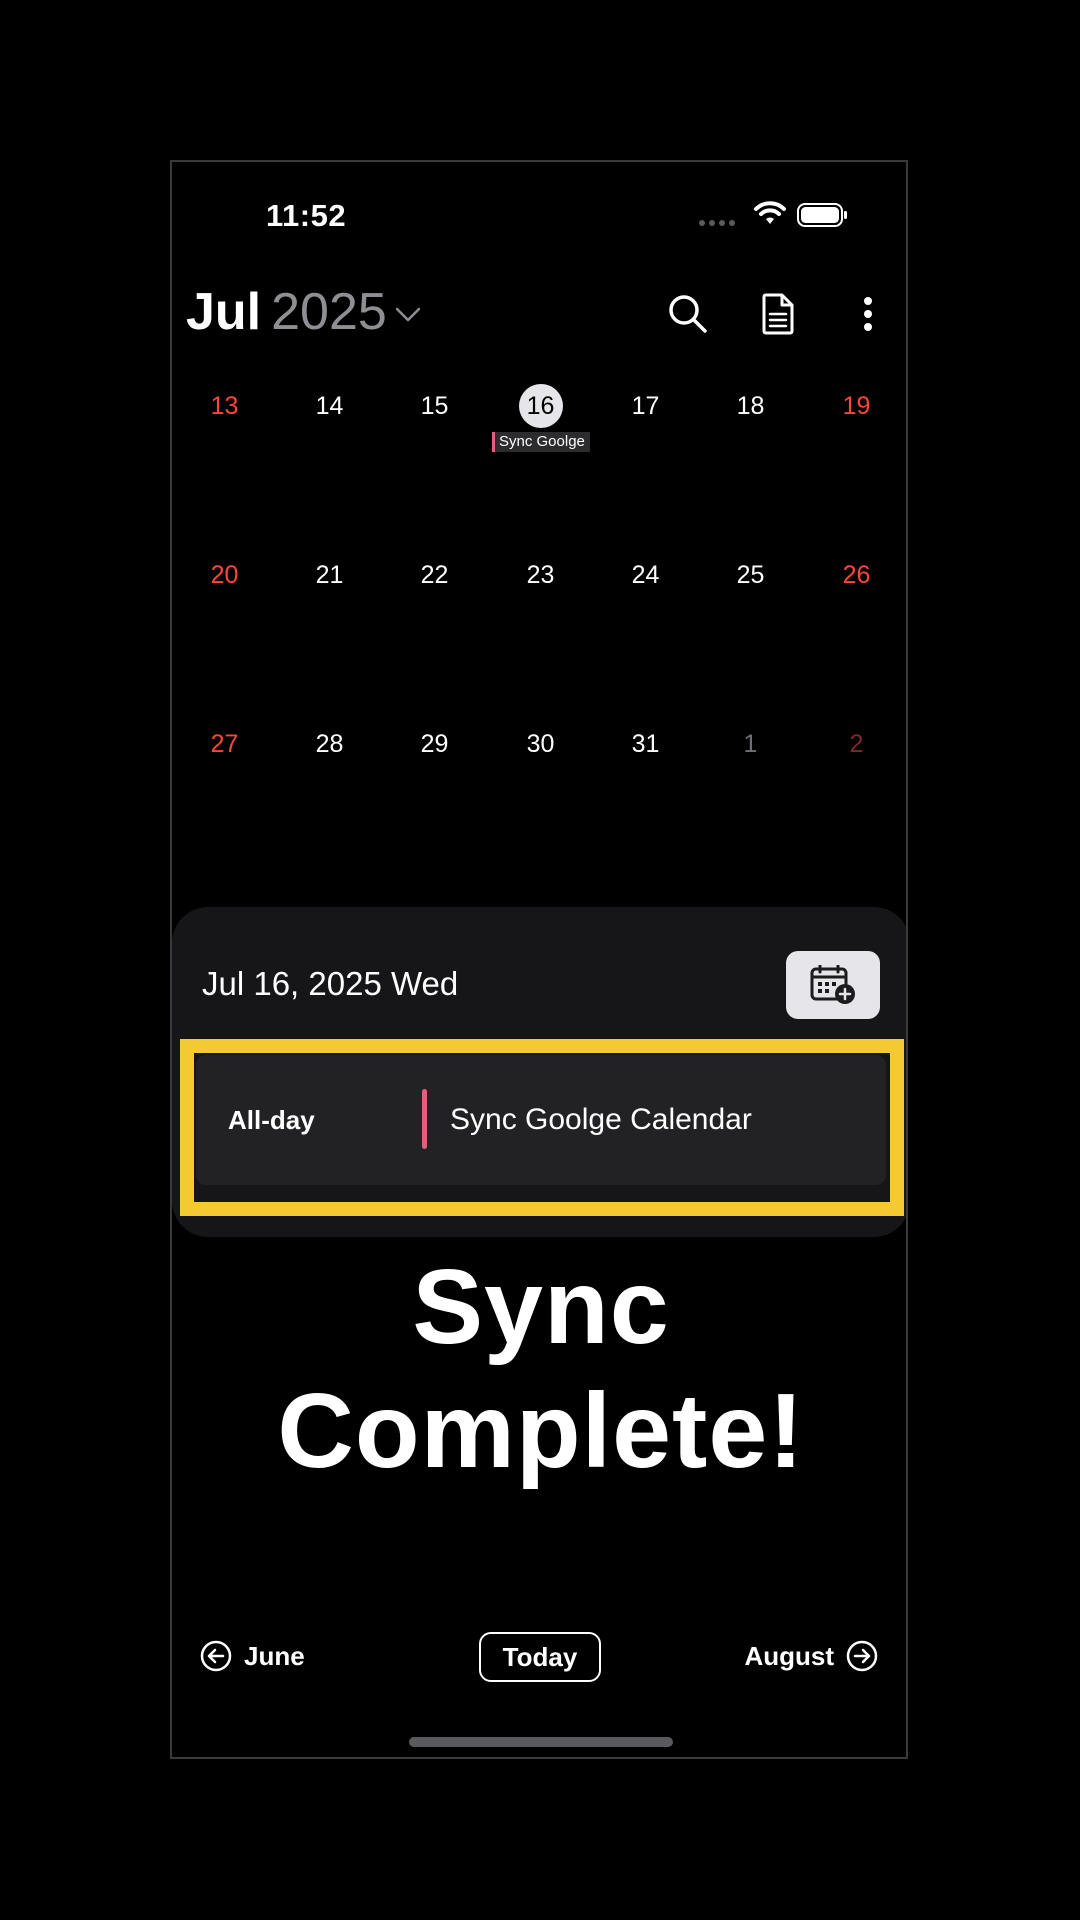 Image resolution: width=1080 pixels, height=1920 pixels. What do you see at coordinates (274, 1655) in the screenshot?
I see `previous-month-label: June` at bounding box center [274, 1655].